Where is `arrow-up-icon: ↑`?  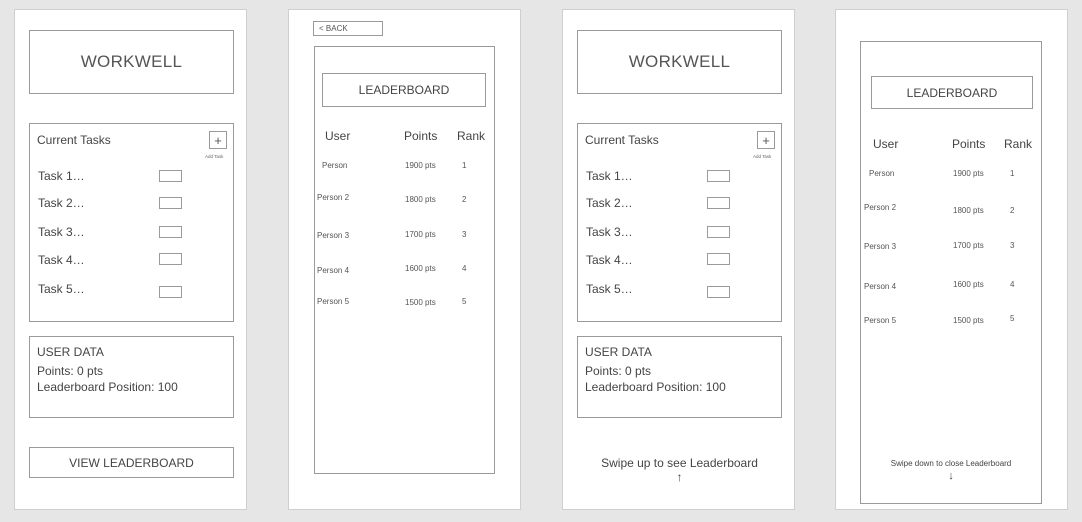 arrow-up-icon: ↑ is located at coordinates (679, 477).